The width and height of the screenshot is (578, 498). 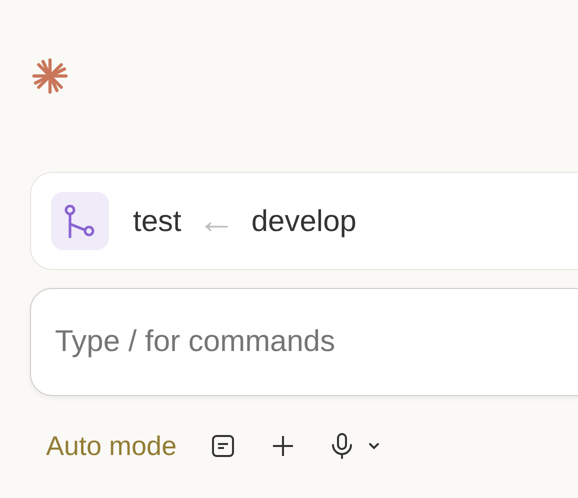 I want to click on branch-icon, so click(x=80, y=221).